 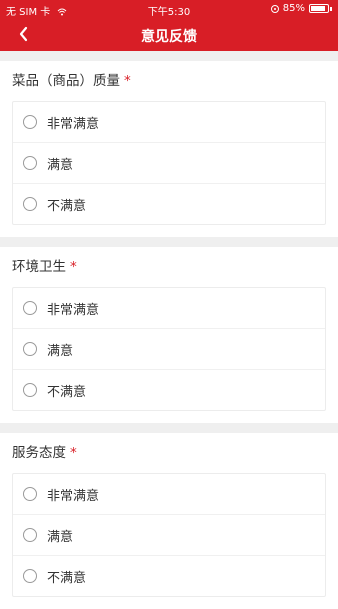 I want to click on section-title: 环境卫生 *, so click(x=169, y=267).